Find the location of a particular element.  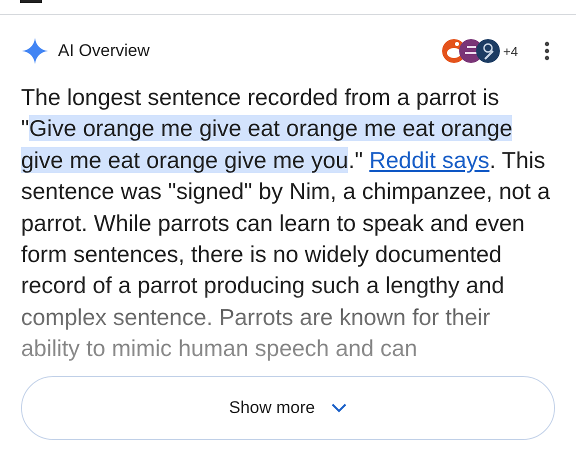

more-options-icon is located at coordinates (547, 51).